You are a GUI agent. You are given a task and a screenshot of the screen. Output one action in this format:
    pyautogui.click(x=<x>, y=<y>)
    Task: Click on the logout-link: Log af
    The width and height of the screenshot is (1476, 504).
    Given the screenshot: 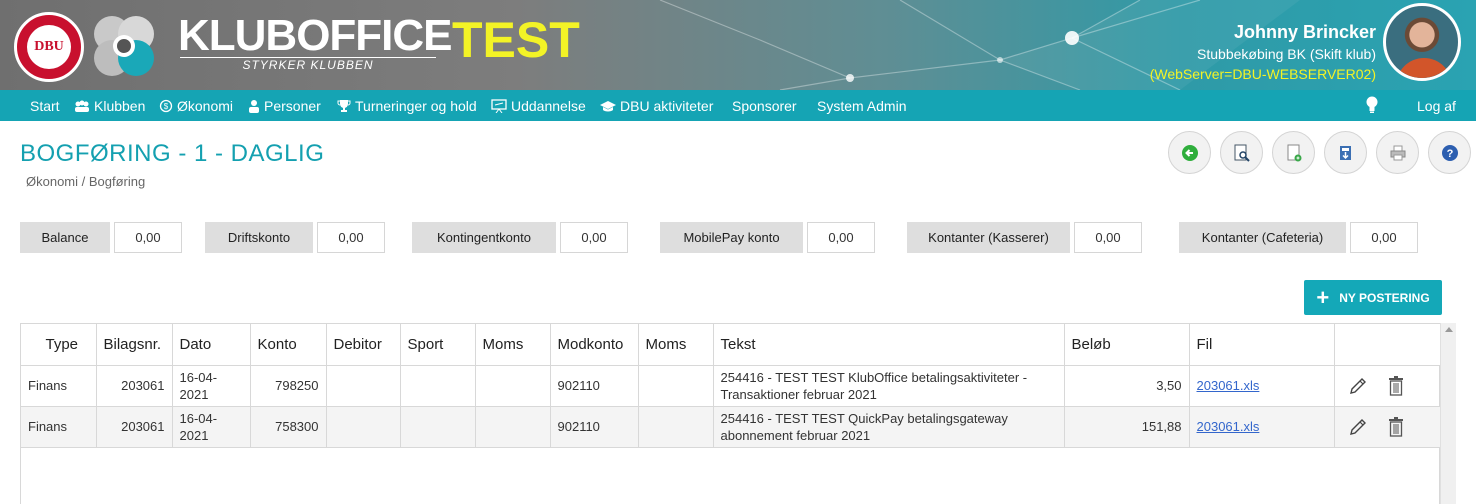 What is the action you would take?
    pyautogui.click(x=1436, y=106)
    